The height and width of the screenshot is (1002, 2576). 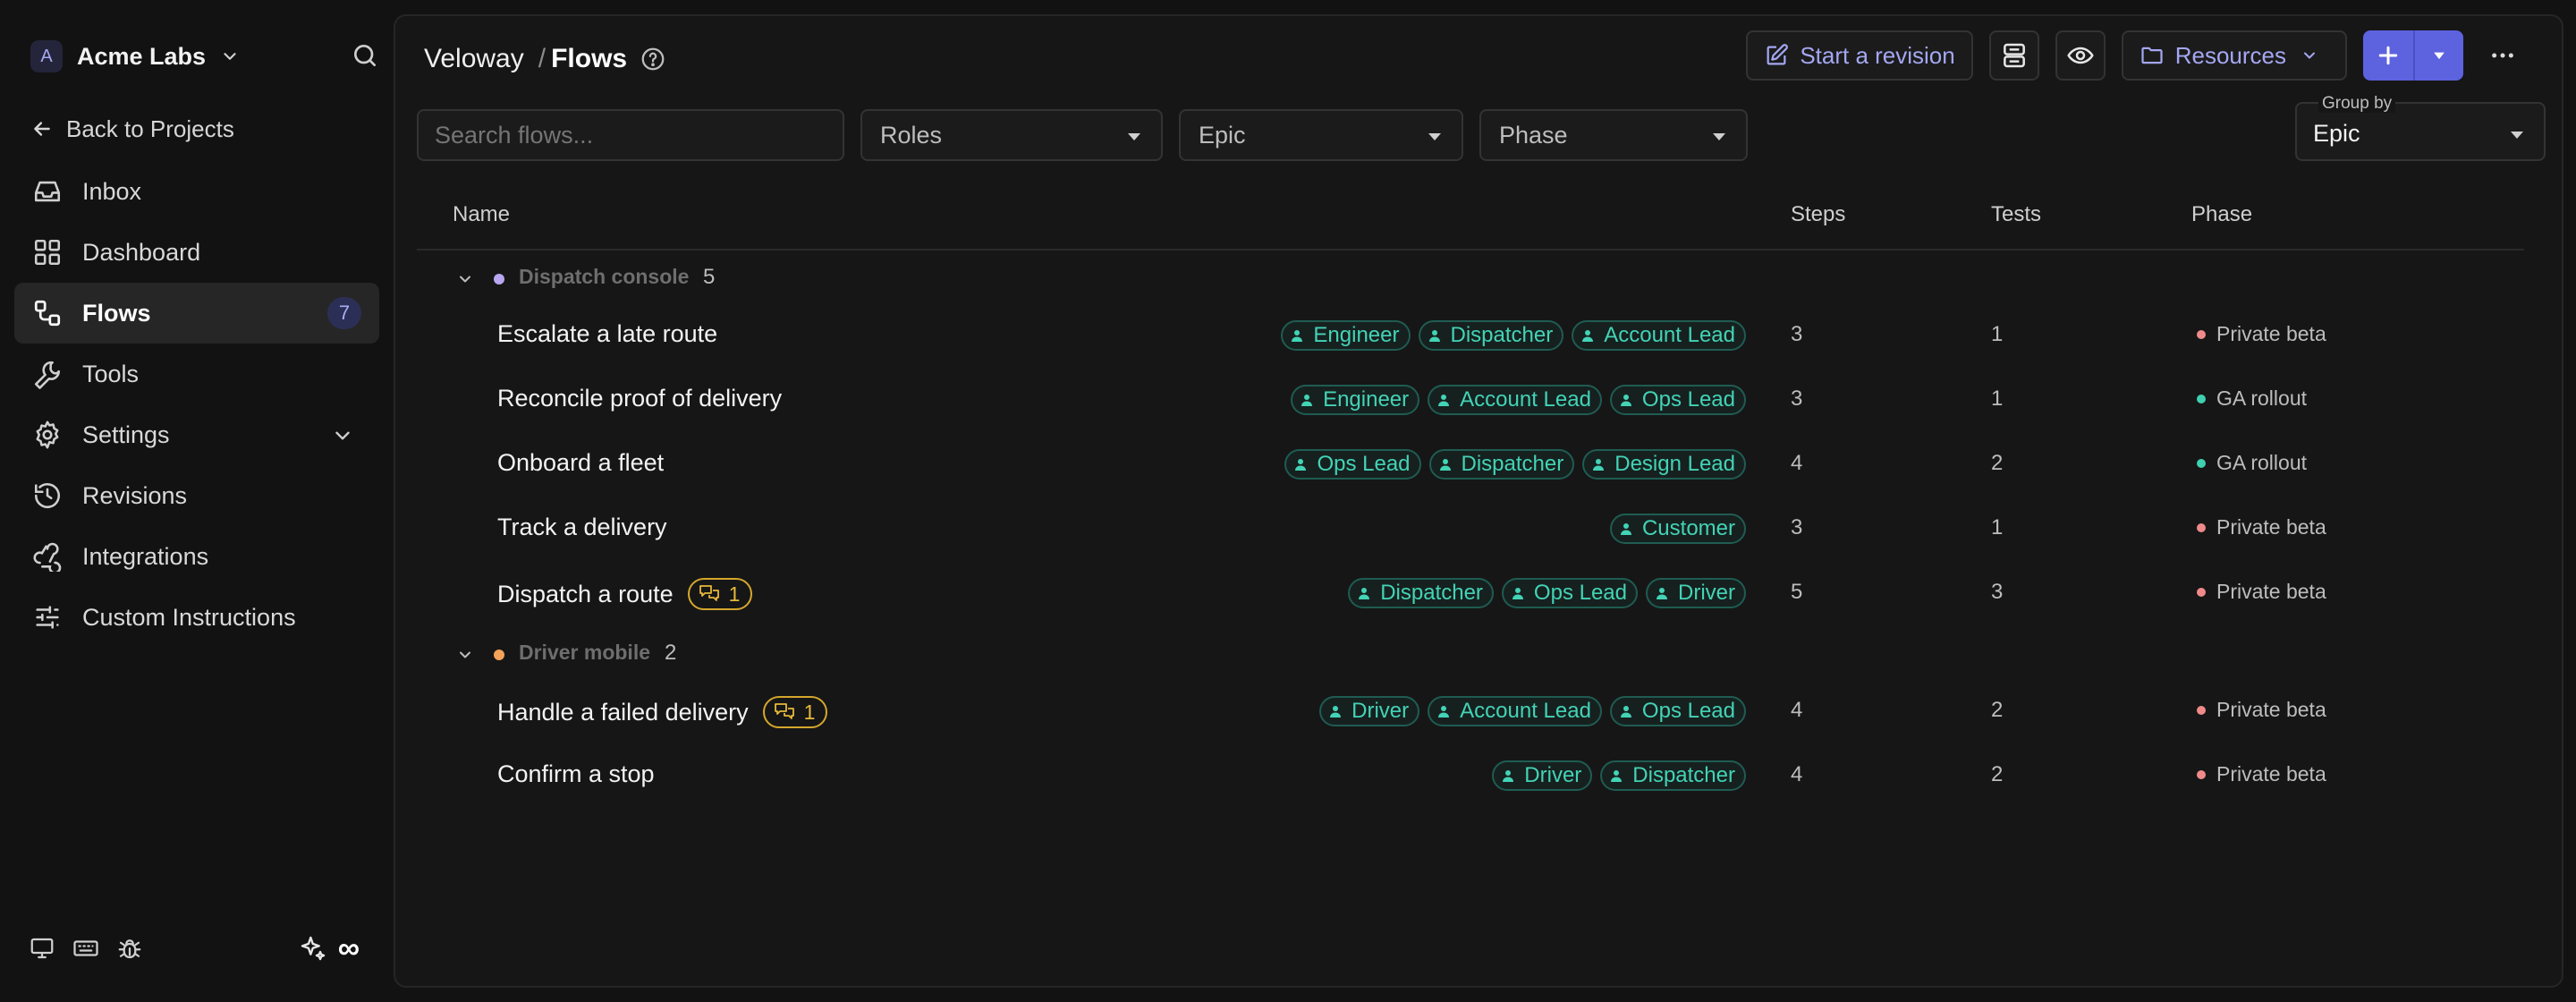 I want to click on column-header-name: Name, so click(x=481, y=214).